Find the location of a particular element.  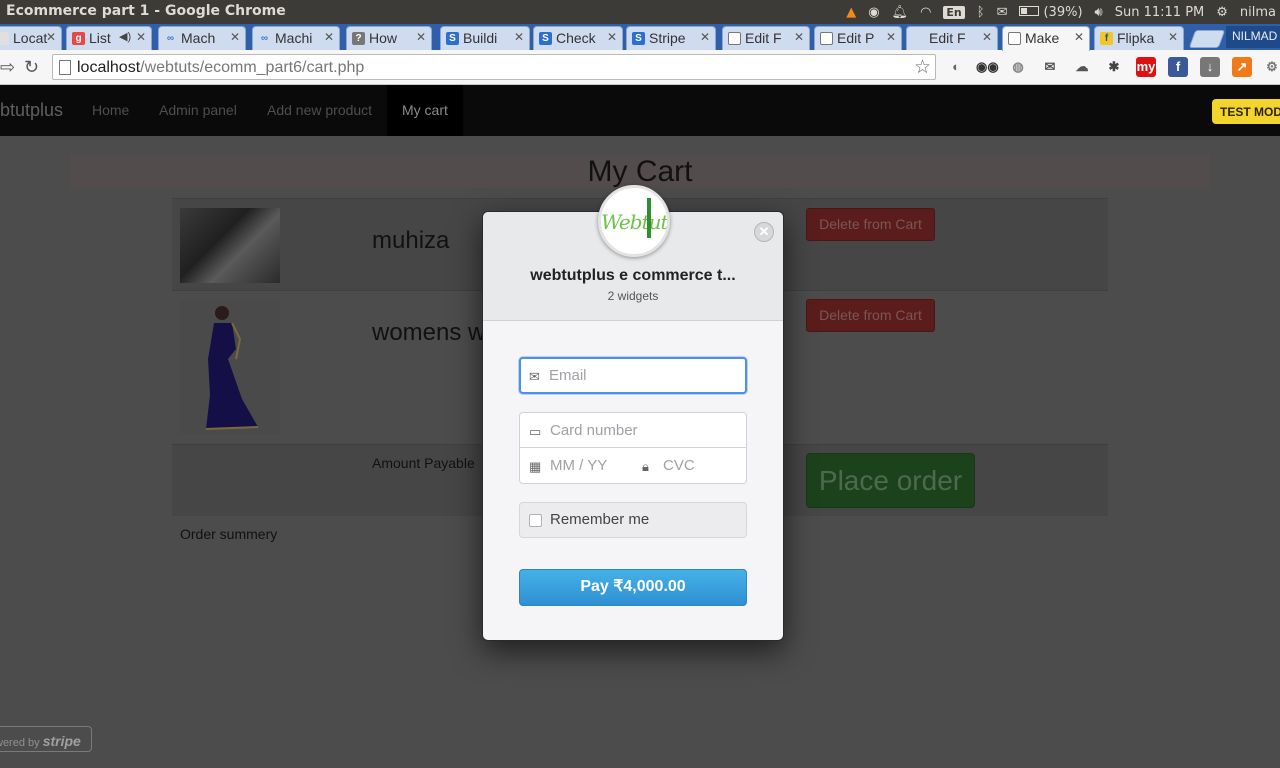

powered-by-stripe-badge: wered by stripe is located at coordinates (46, 739).